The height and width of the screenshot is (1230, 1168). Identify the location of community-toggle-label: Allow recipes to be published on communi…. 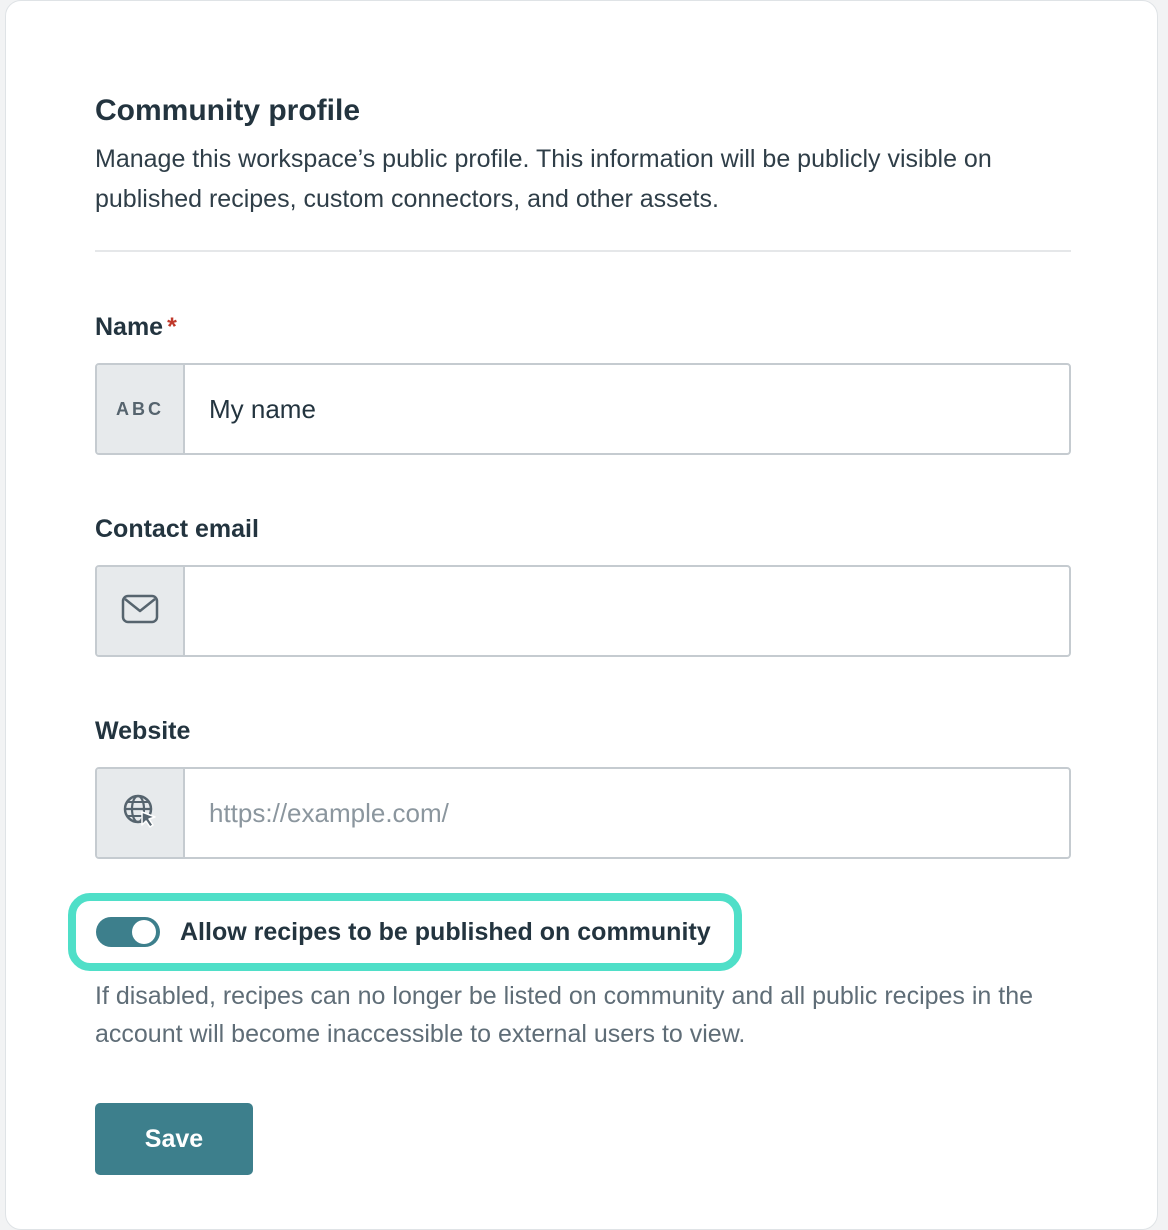
(445, 932).